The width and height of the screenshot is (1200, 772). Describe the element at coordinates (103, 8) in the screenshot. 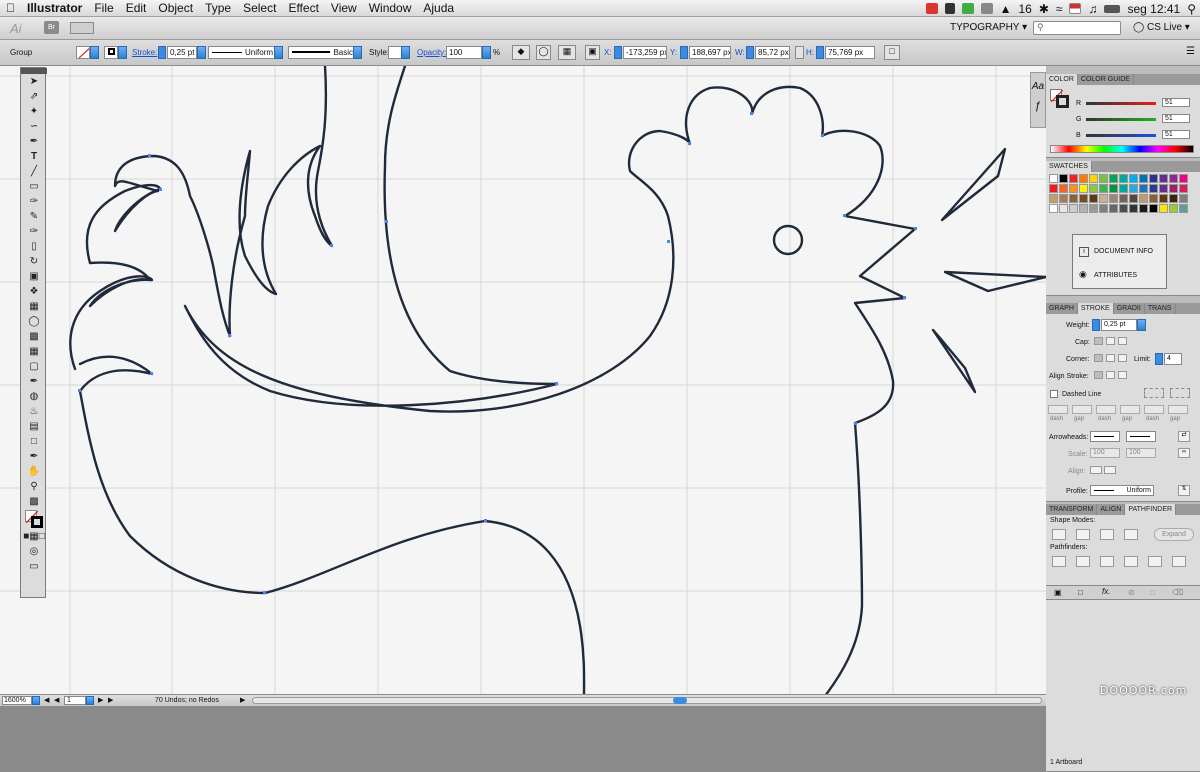

I see `menu-file: File` at that location.